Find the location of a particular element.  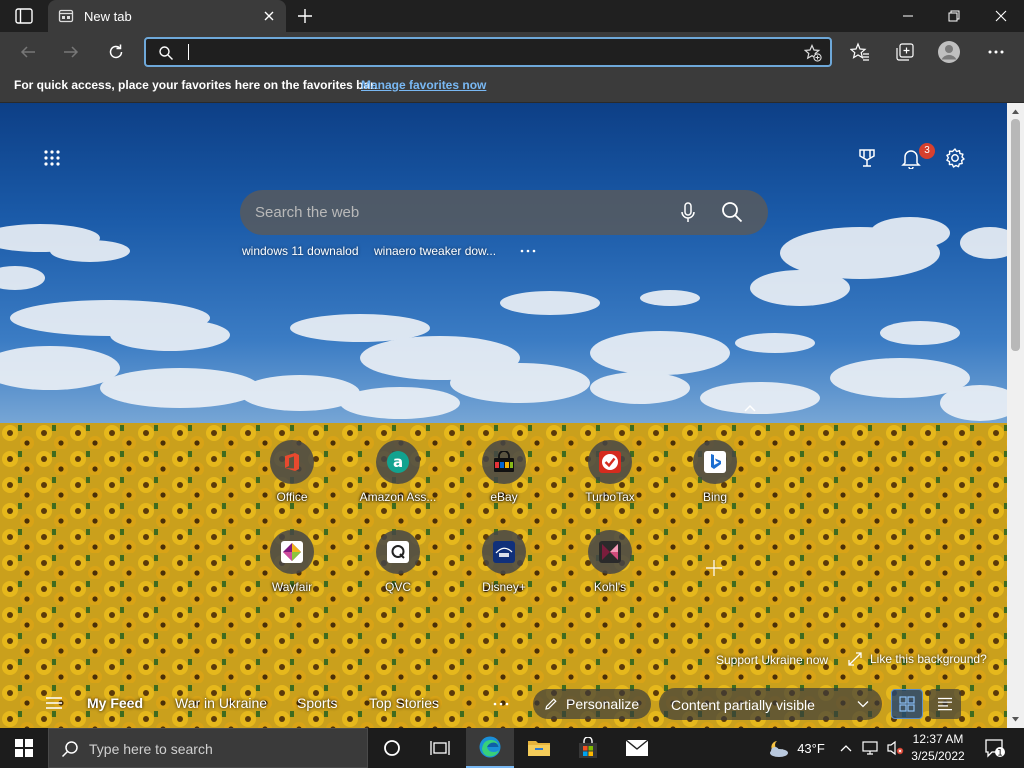

mail-button is located at coordinates (637, 748).